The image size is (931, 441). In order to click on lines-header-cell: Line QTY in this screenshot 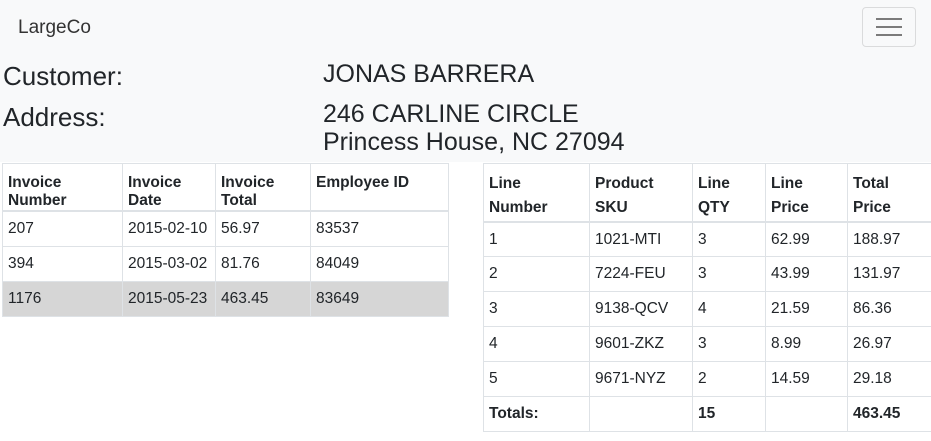, I will do `click(729, 193)`.